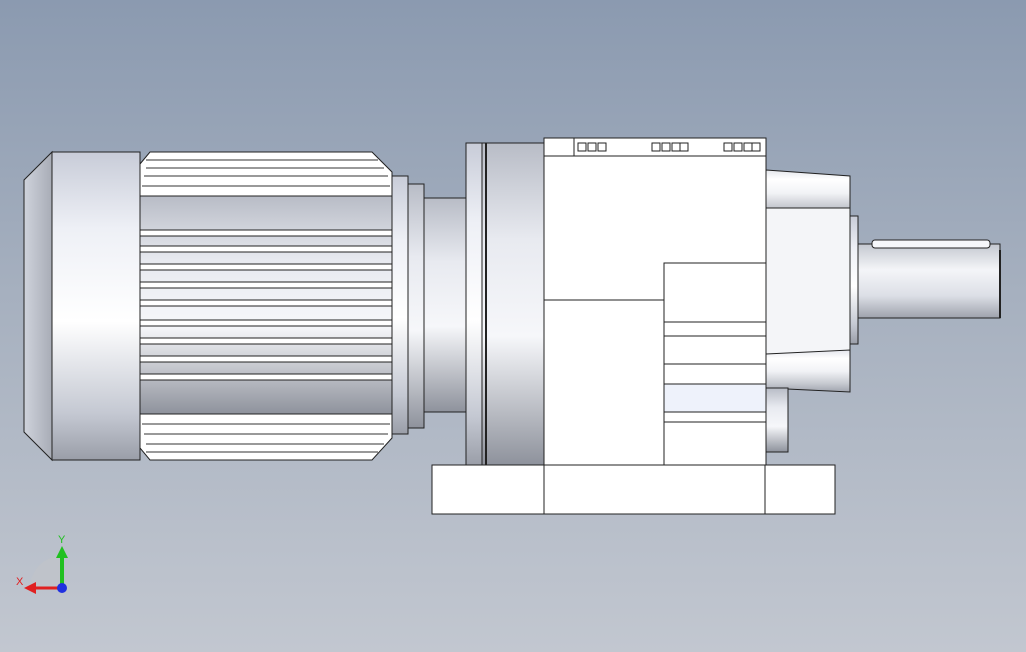 The height and width of the screenshot is (652, 1026). I want to click on cooling-fins, so click(266, 305).